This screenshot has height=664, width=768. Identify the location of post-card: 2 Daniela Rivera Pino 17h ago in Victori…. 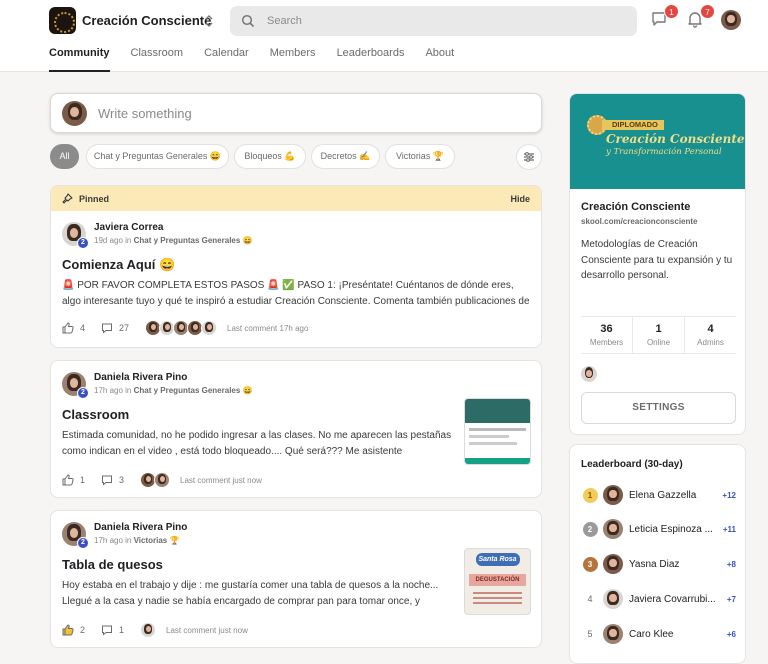
(296, 579).